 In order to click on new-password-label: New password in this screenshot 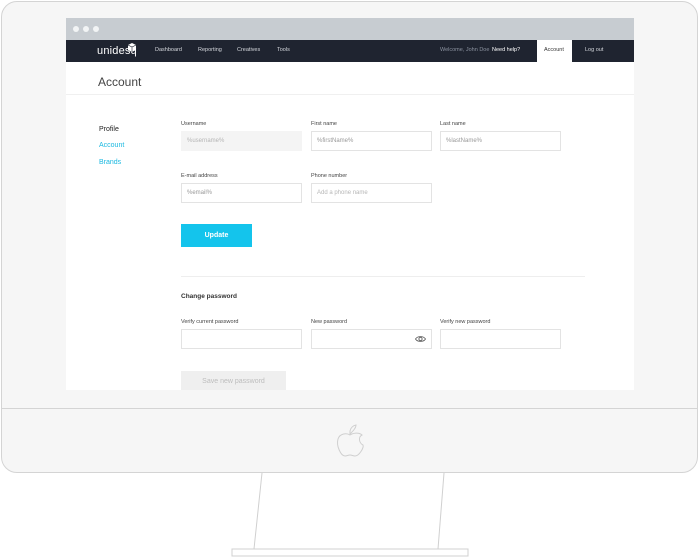, I will do `click(329, 322)`.